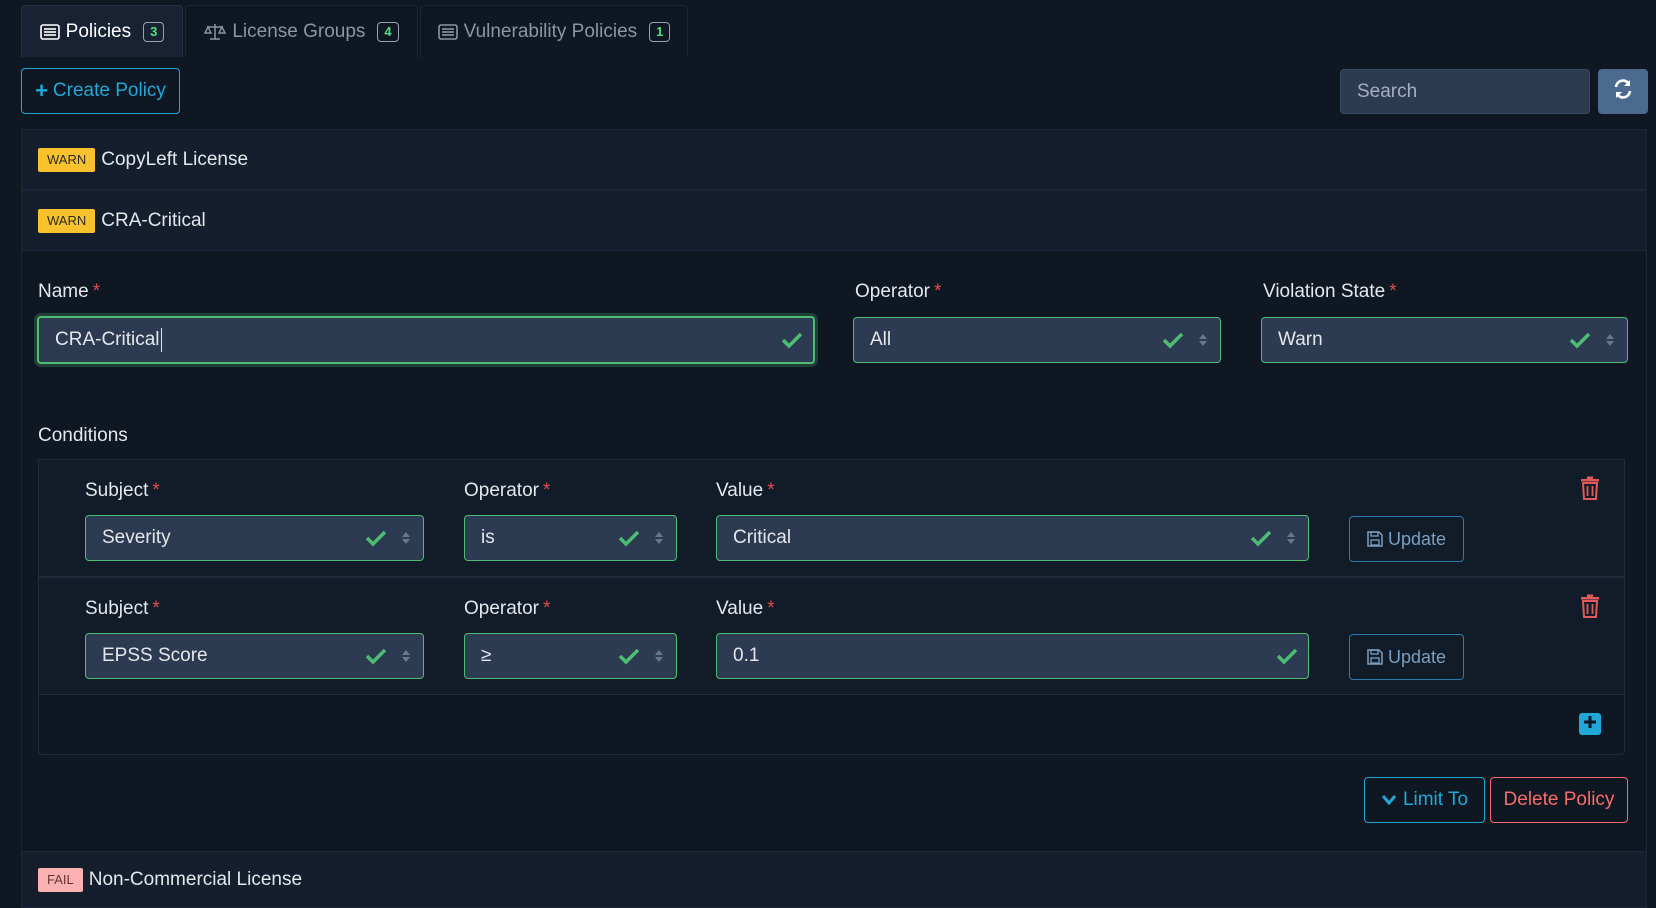  What do you see at coordinates (426, 340) in the screenshot?
I see `policy-name-input: CRA-Critical` at bounding box center [426, 340].